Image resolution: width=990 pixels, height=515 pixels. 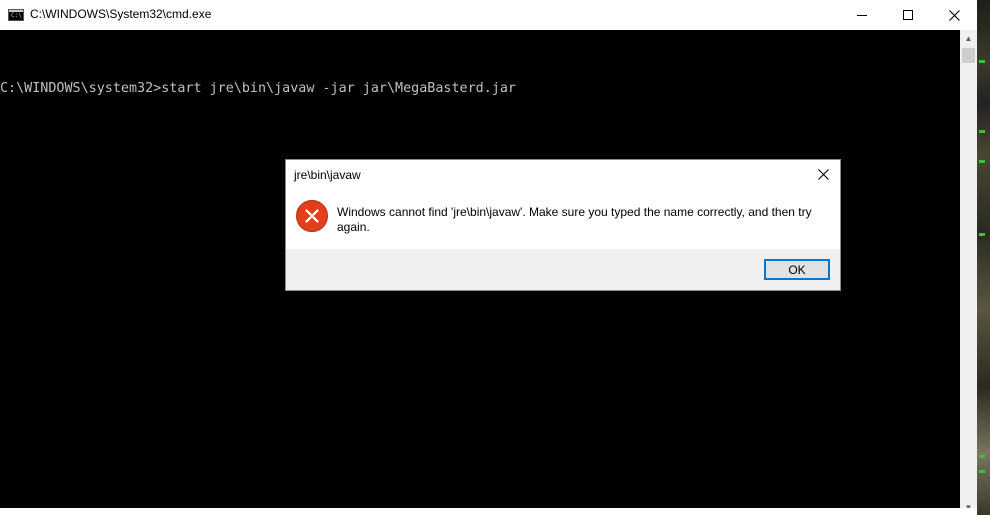 I want to click on vertical-scrollbar: ▲ ▼, so click(x=968, y=272).